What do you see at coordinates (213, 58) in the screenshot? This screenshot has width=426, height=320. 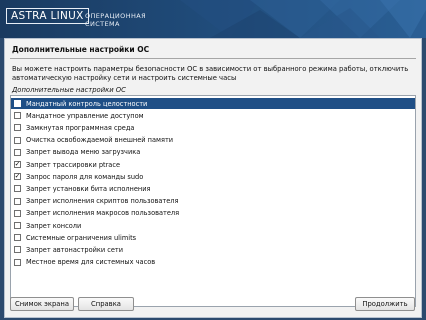 I see `title-divider` at bounding box center [213, 58].